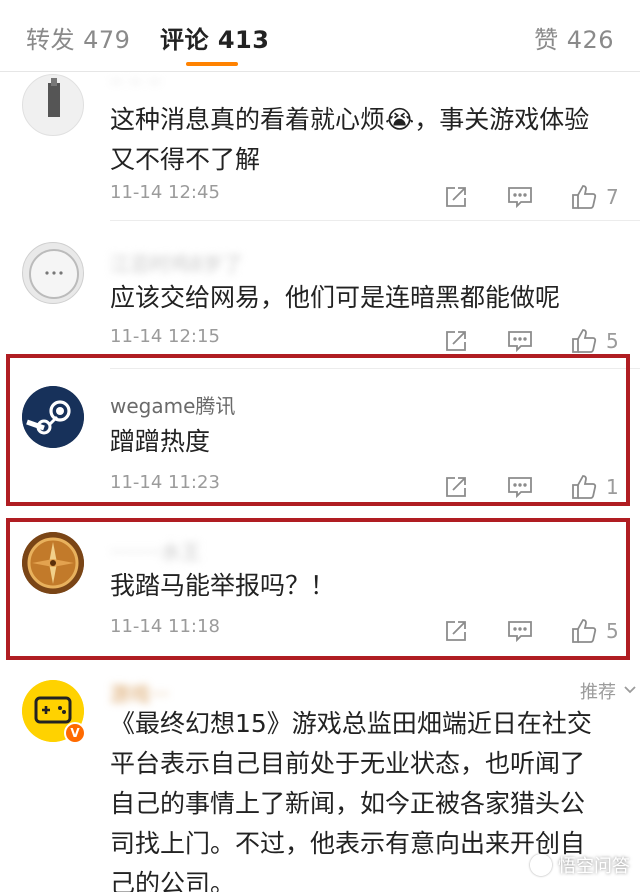 This screenshot has height=892, width=640. I want to click on like-button: 1, so click(595, 487).